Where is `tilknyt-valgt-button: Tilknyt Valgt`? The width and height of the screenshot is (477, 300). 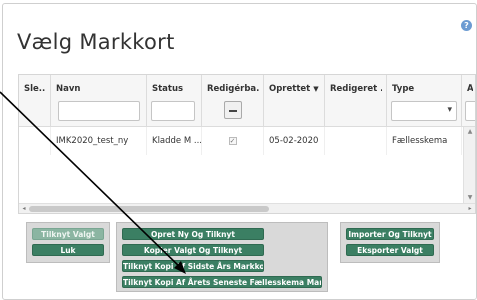
tilknyt-valgt-button: Tilknyt Valgt is located at coordinates (68, 234).